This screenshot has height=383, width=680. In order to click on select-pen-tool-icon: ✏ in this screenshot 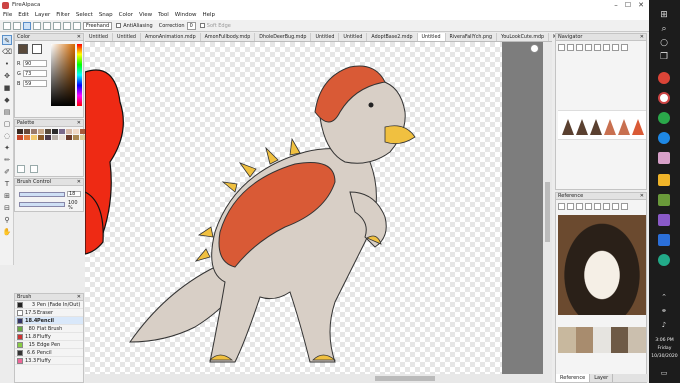, I will do `click(7, 160)`.